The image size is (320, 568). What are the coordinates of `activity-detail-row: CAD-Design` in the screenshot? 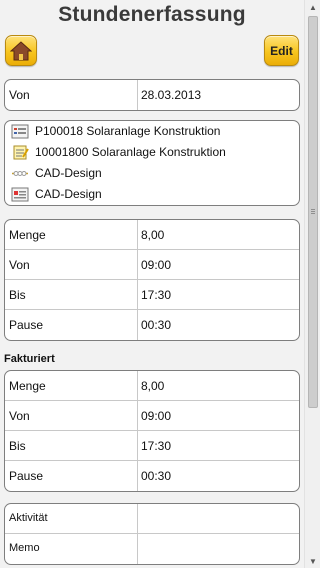 It's located at (152, 194).